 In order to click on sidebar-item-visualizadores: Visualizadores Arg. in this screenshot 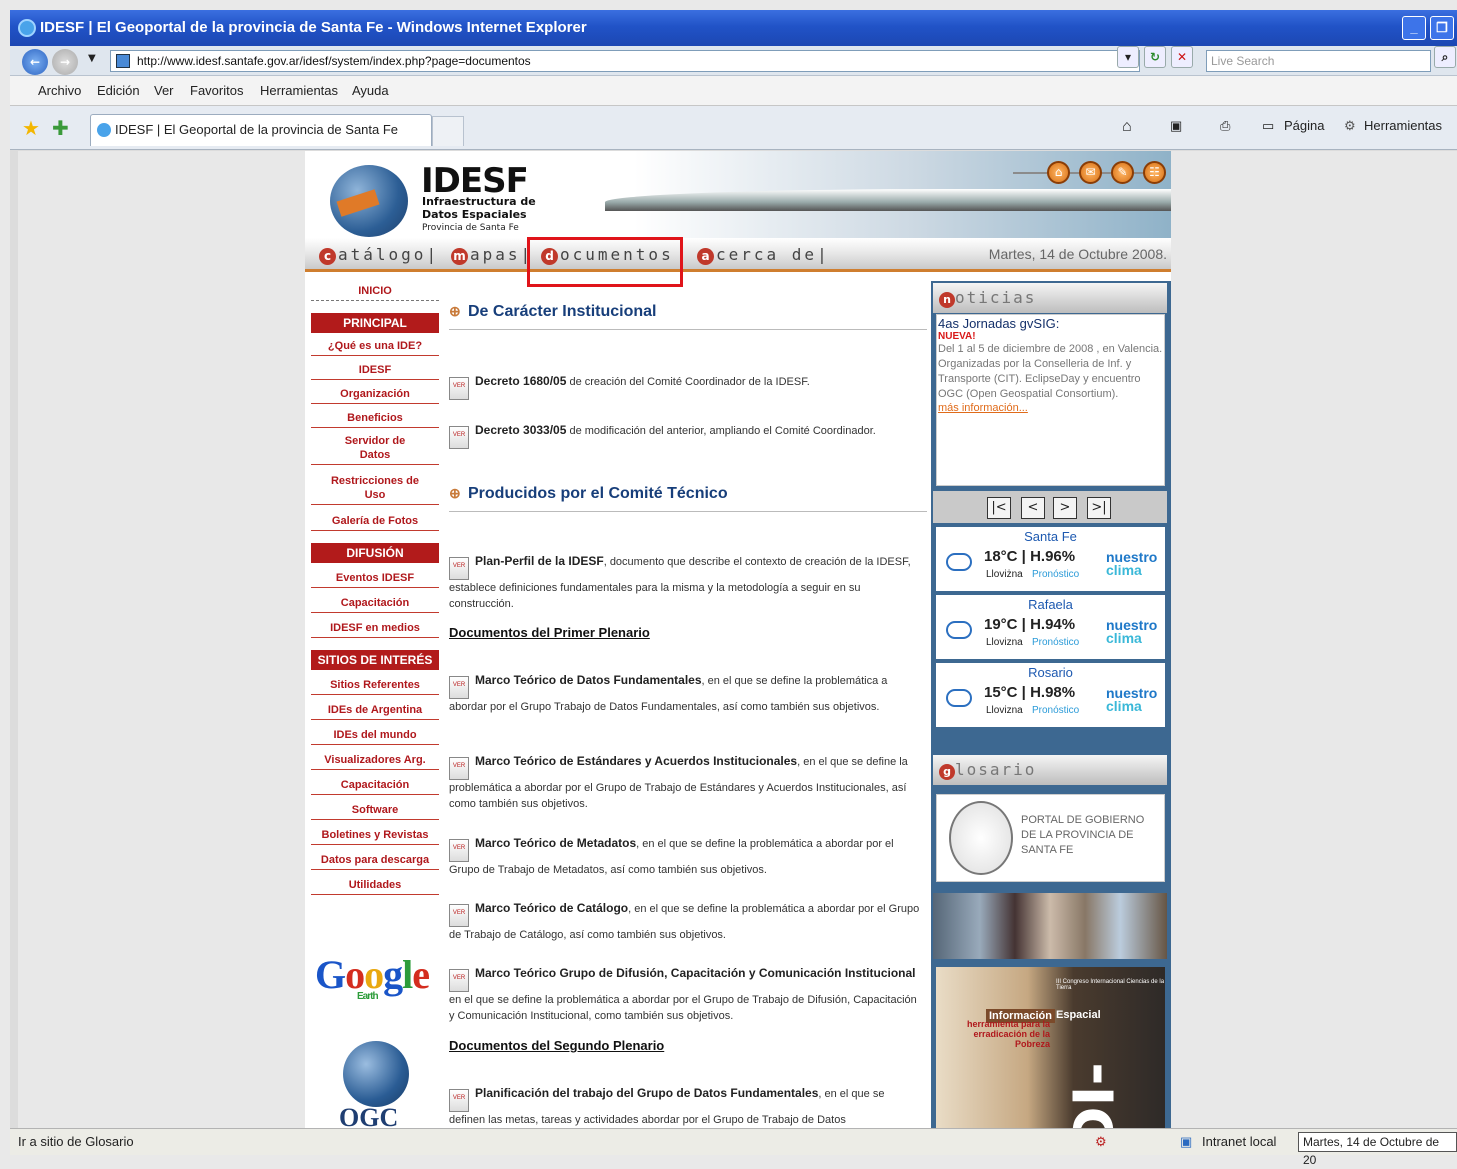, I will do `click(375, 757)`.